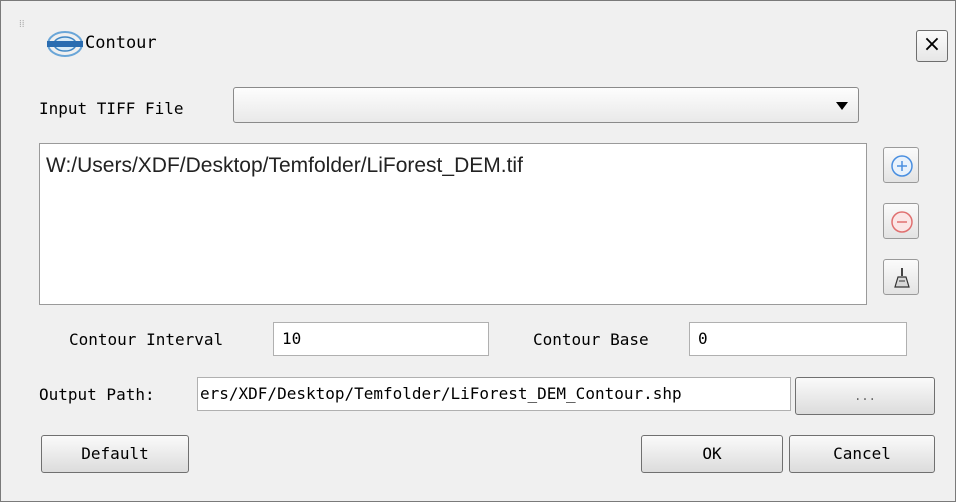 The width and height of the screenshot is (956, 502). Describe the element at coordinates (932, 46) in the screenshot. I see `close-button: ×` at that location.